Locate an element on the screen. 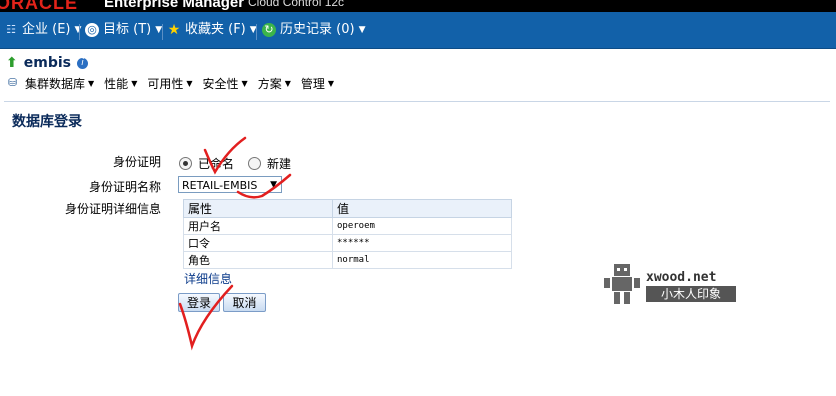  radio-named-credential: 已命名 is located at coordinates (206, 163).